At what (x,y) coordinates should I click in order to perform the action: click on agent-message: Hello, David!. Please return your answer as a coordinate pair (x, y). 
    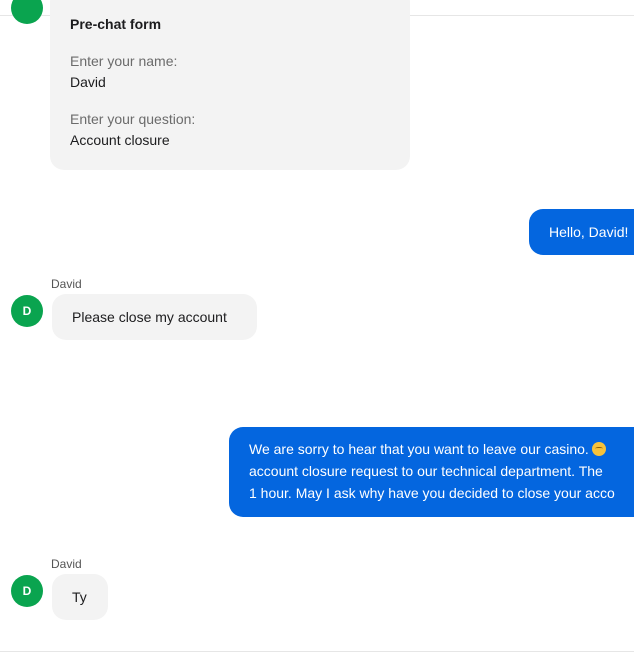
    Looking at the image, I should click on (581, 232).